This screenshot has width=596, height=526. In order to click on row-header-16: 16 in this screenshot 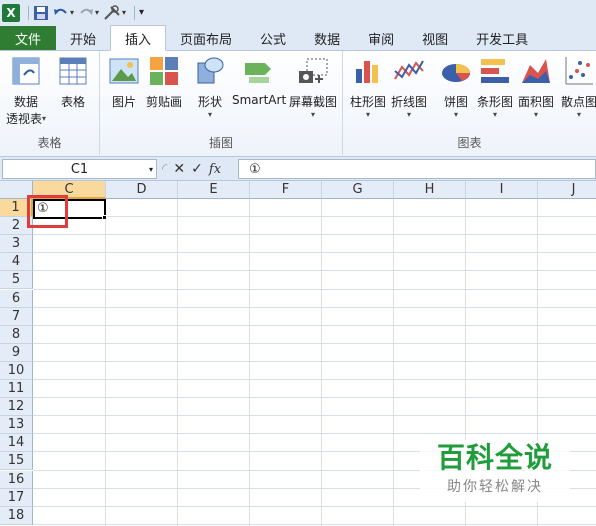, I will do `click(16, 479)`.